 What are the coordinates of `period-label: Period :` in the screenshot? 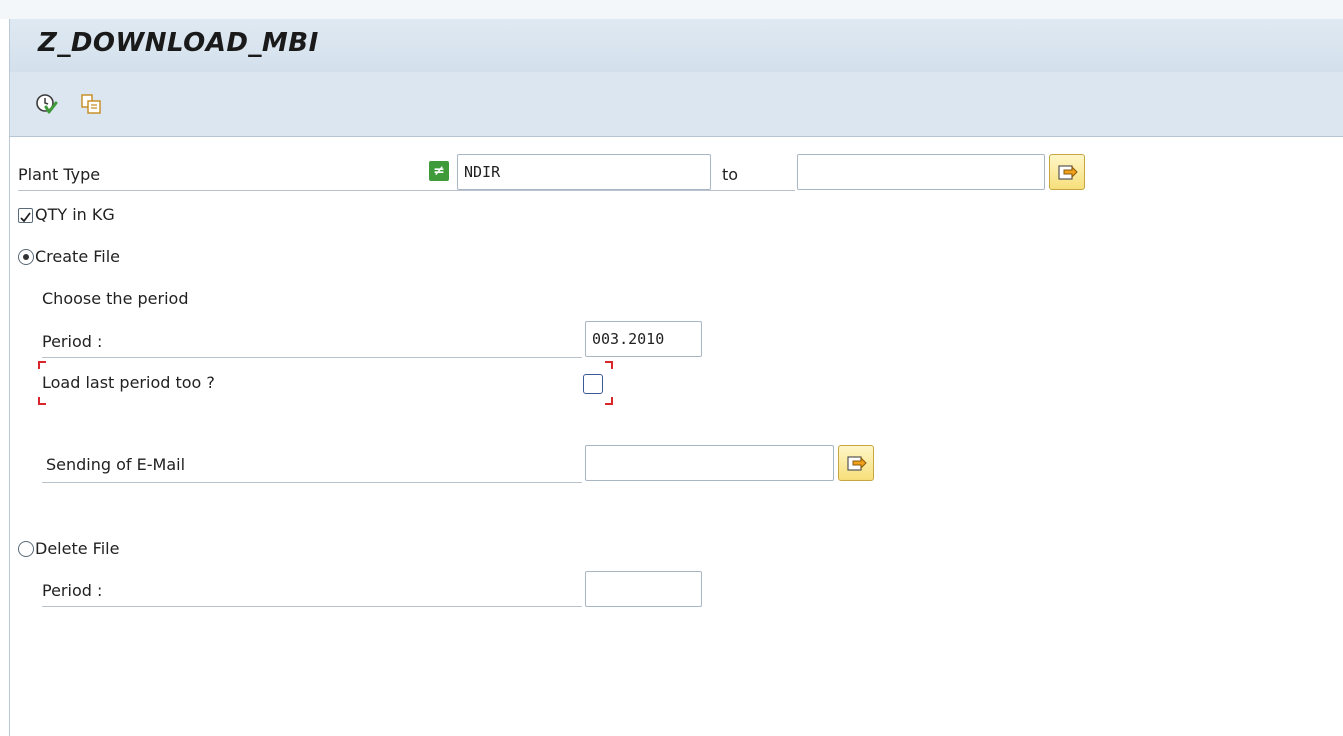 It's located at (72, 341).